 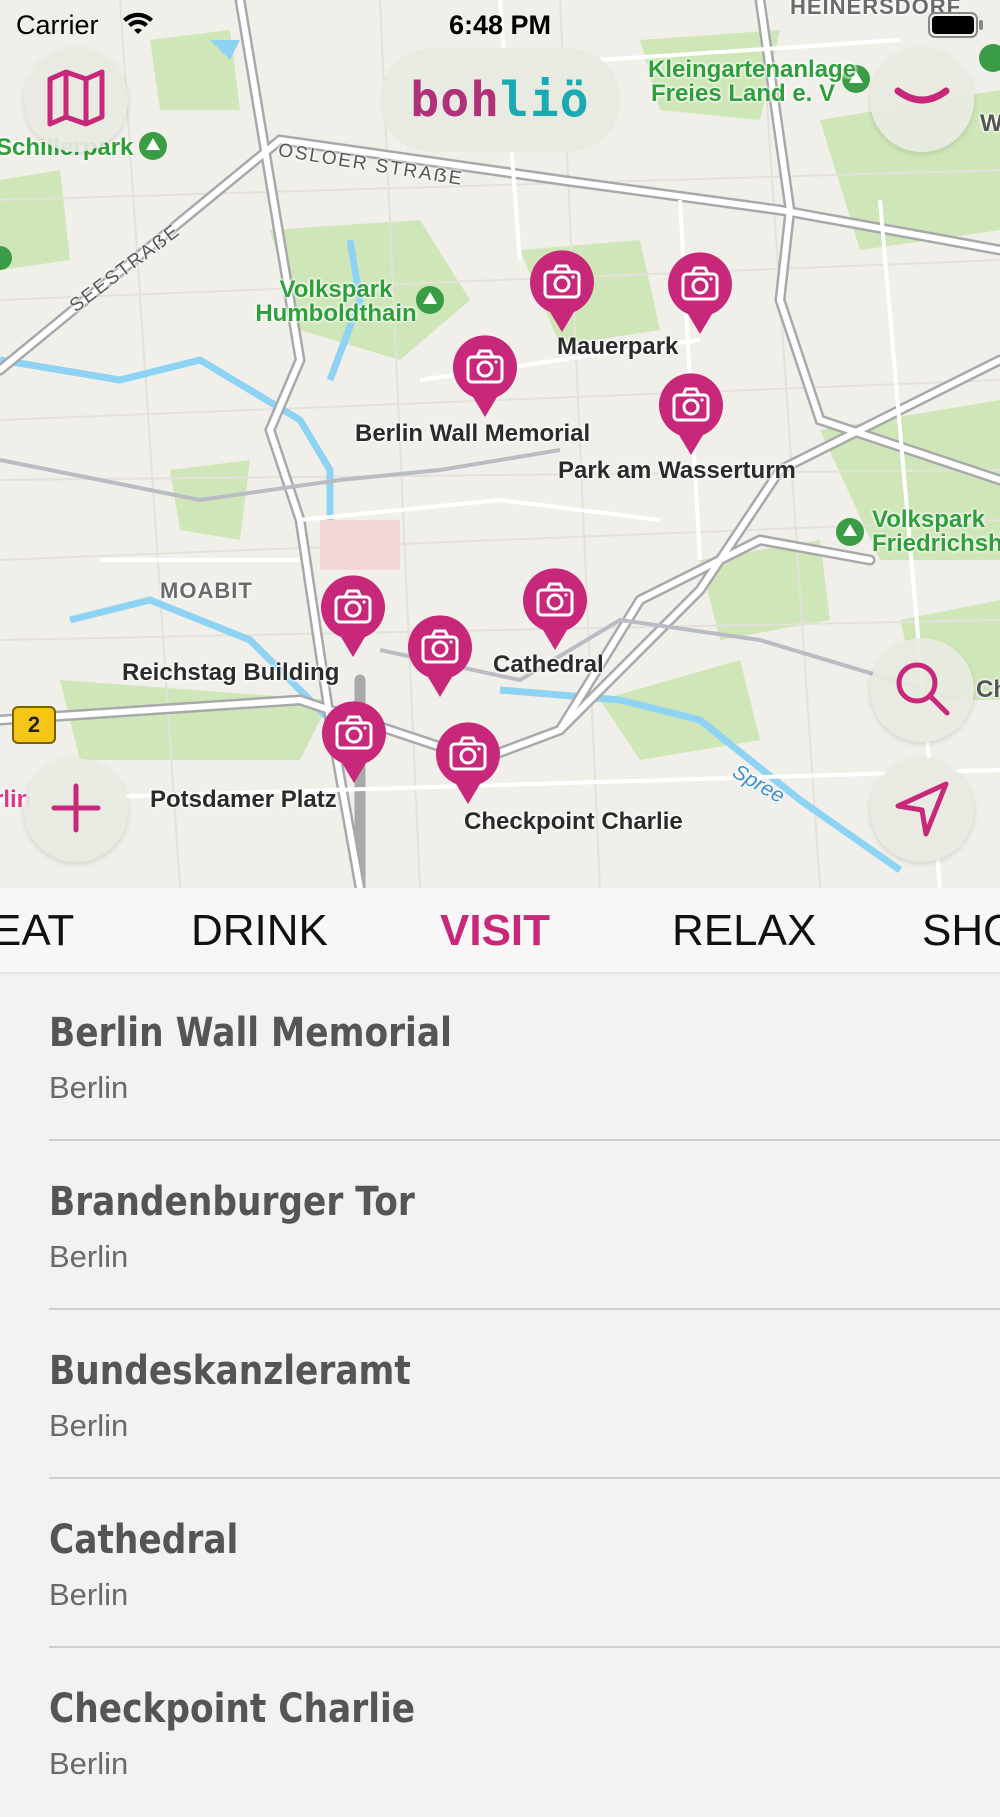 I want to click on collapse-button, so click(x=922, y=100).